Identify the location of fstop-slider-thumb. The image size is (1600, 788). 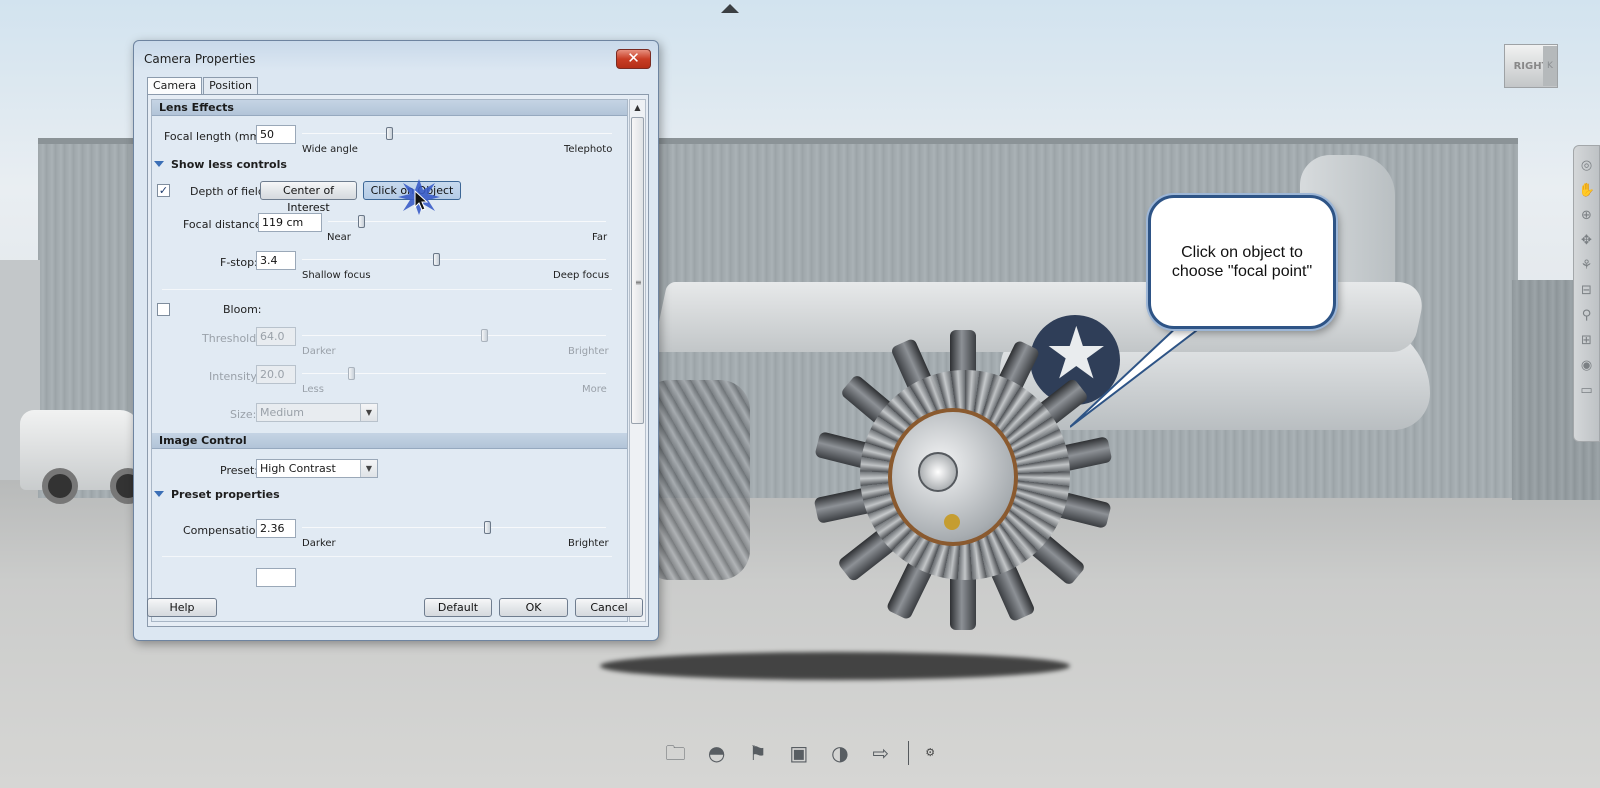
(436, 259).